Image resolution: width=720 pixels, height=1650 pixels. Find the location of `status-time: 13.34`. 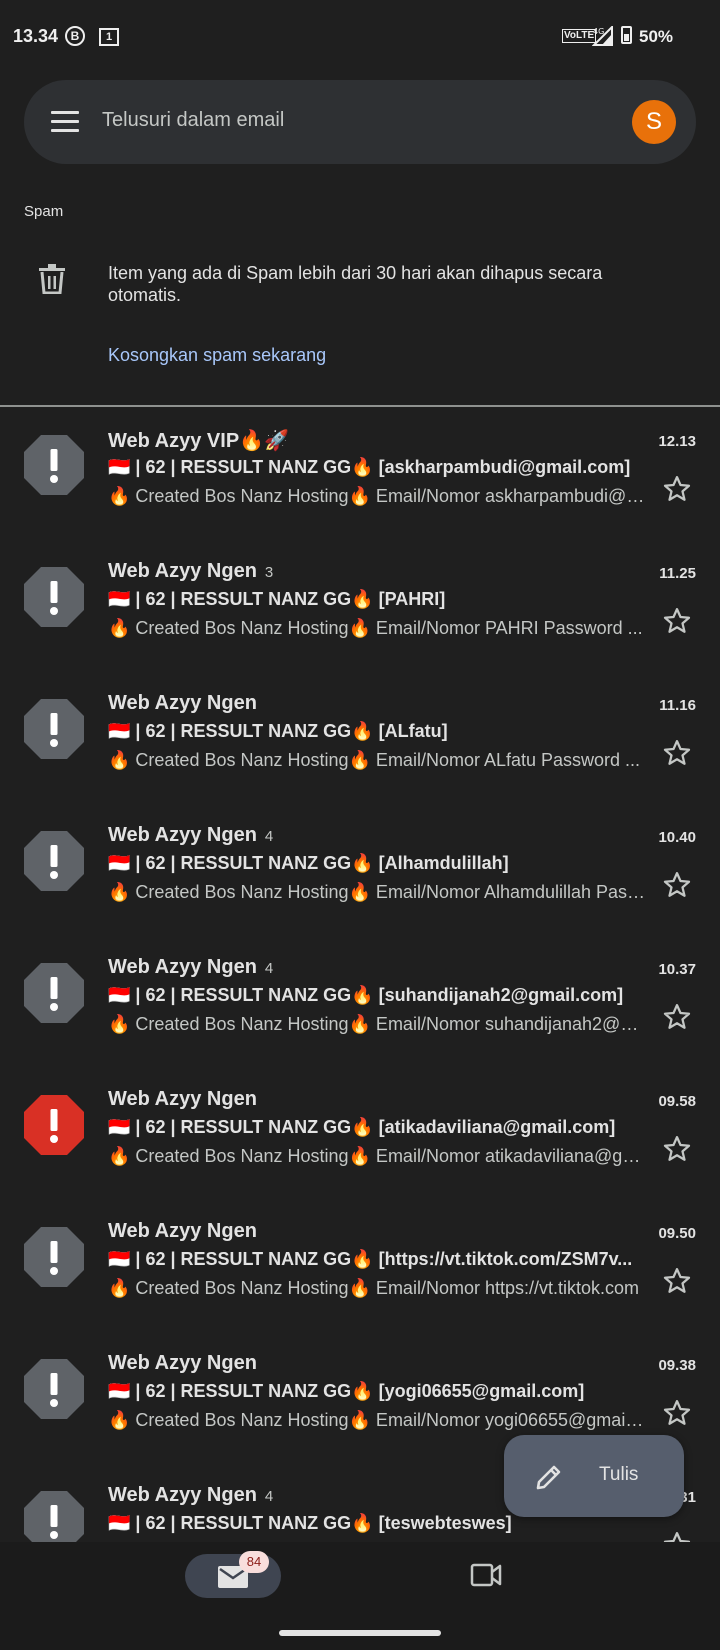

status-time: 13.34 is located at coordinates (36, 36).